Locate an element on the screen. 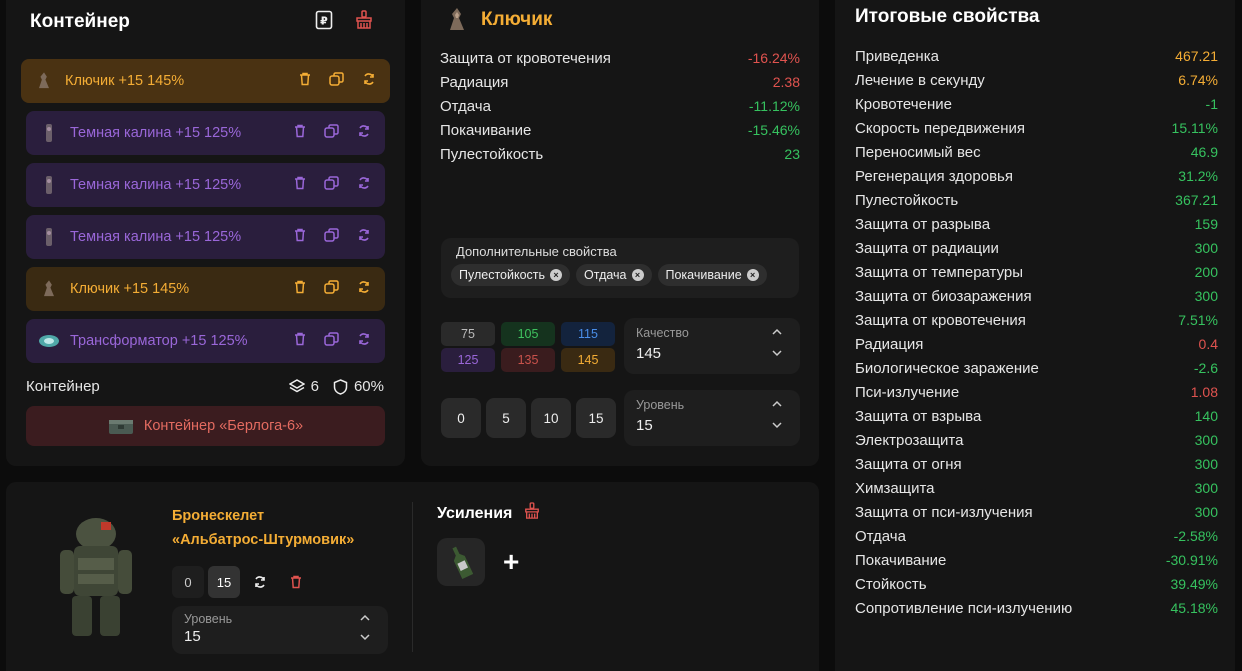 The image size is (1242, 671). armor-level-value: 15 is located at coordinates (192, 636).